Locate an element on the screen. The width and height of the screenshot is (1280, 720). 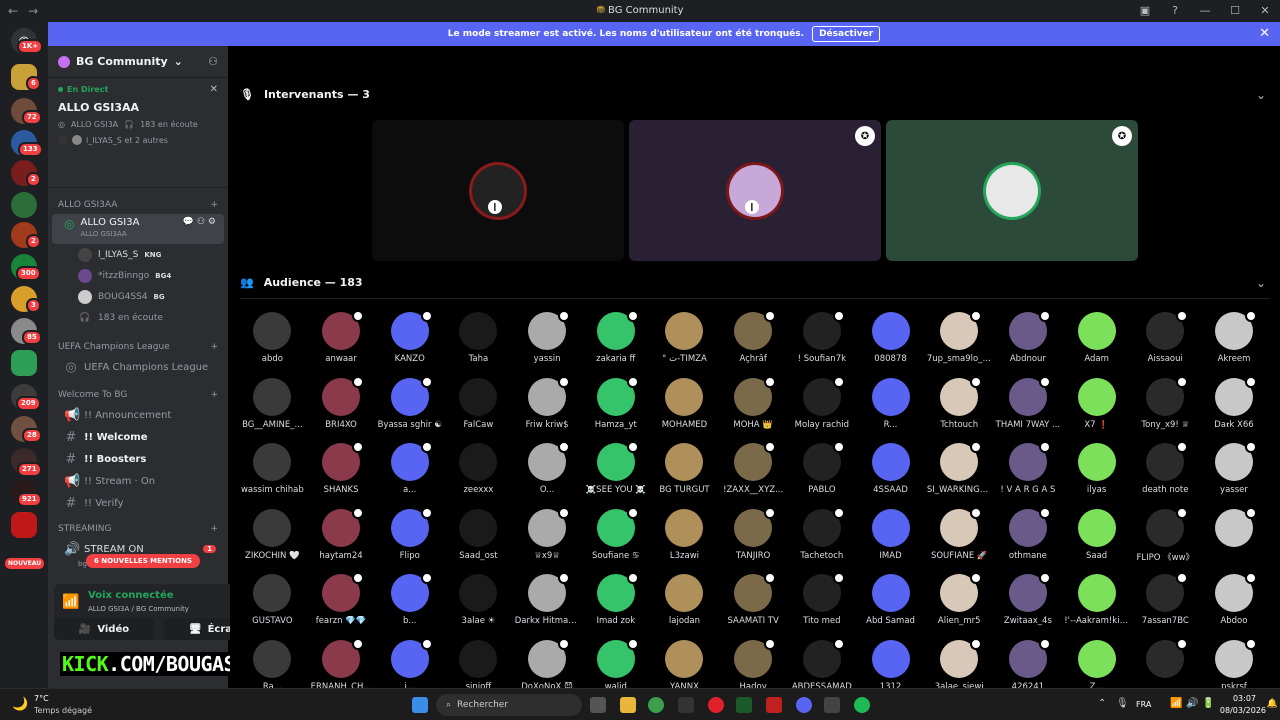
audience-member: BG TURGUT is located at coordinates (684, 472).